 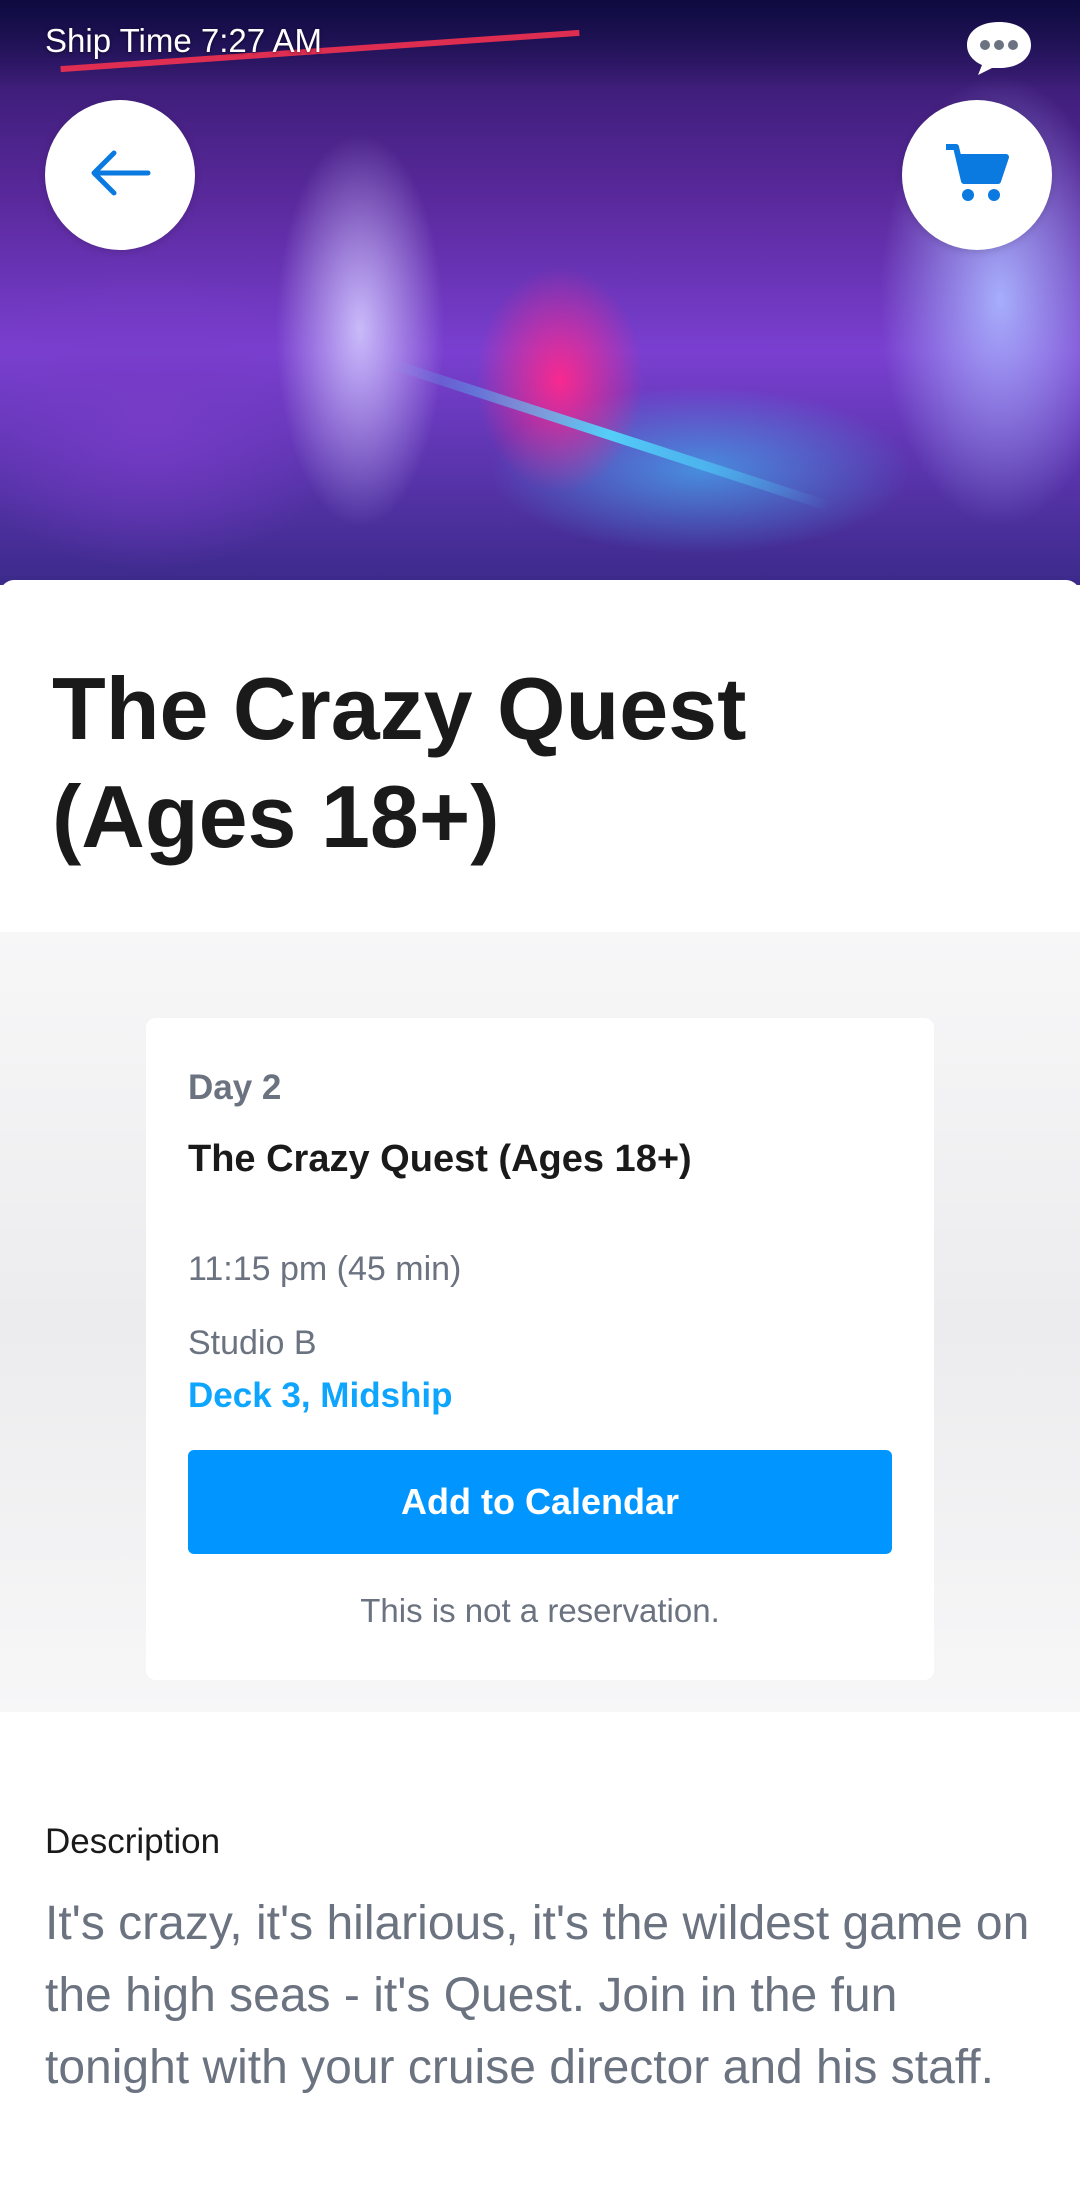 I want to click on ship-time-label: Ship Time, so click(x=118, y=40).